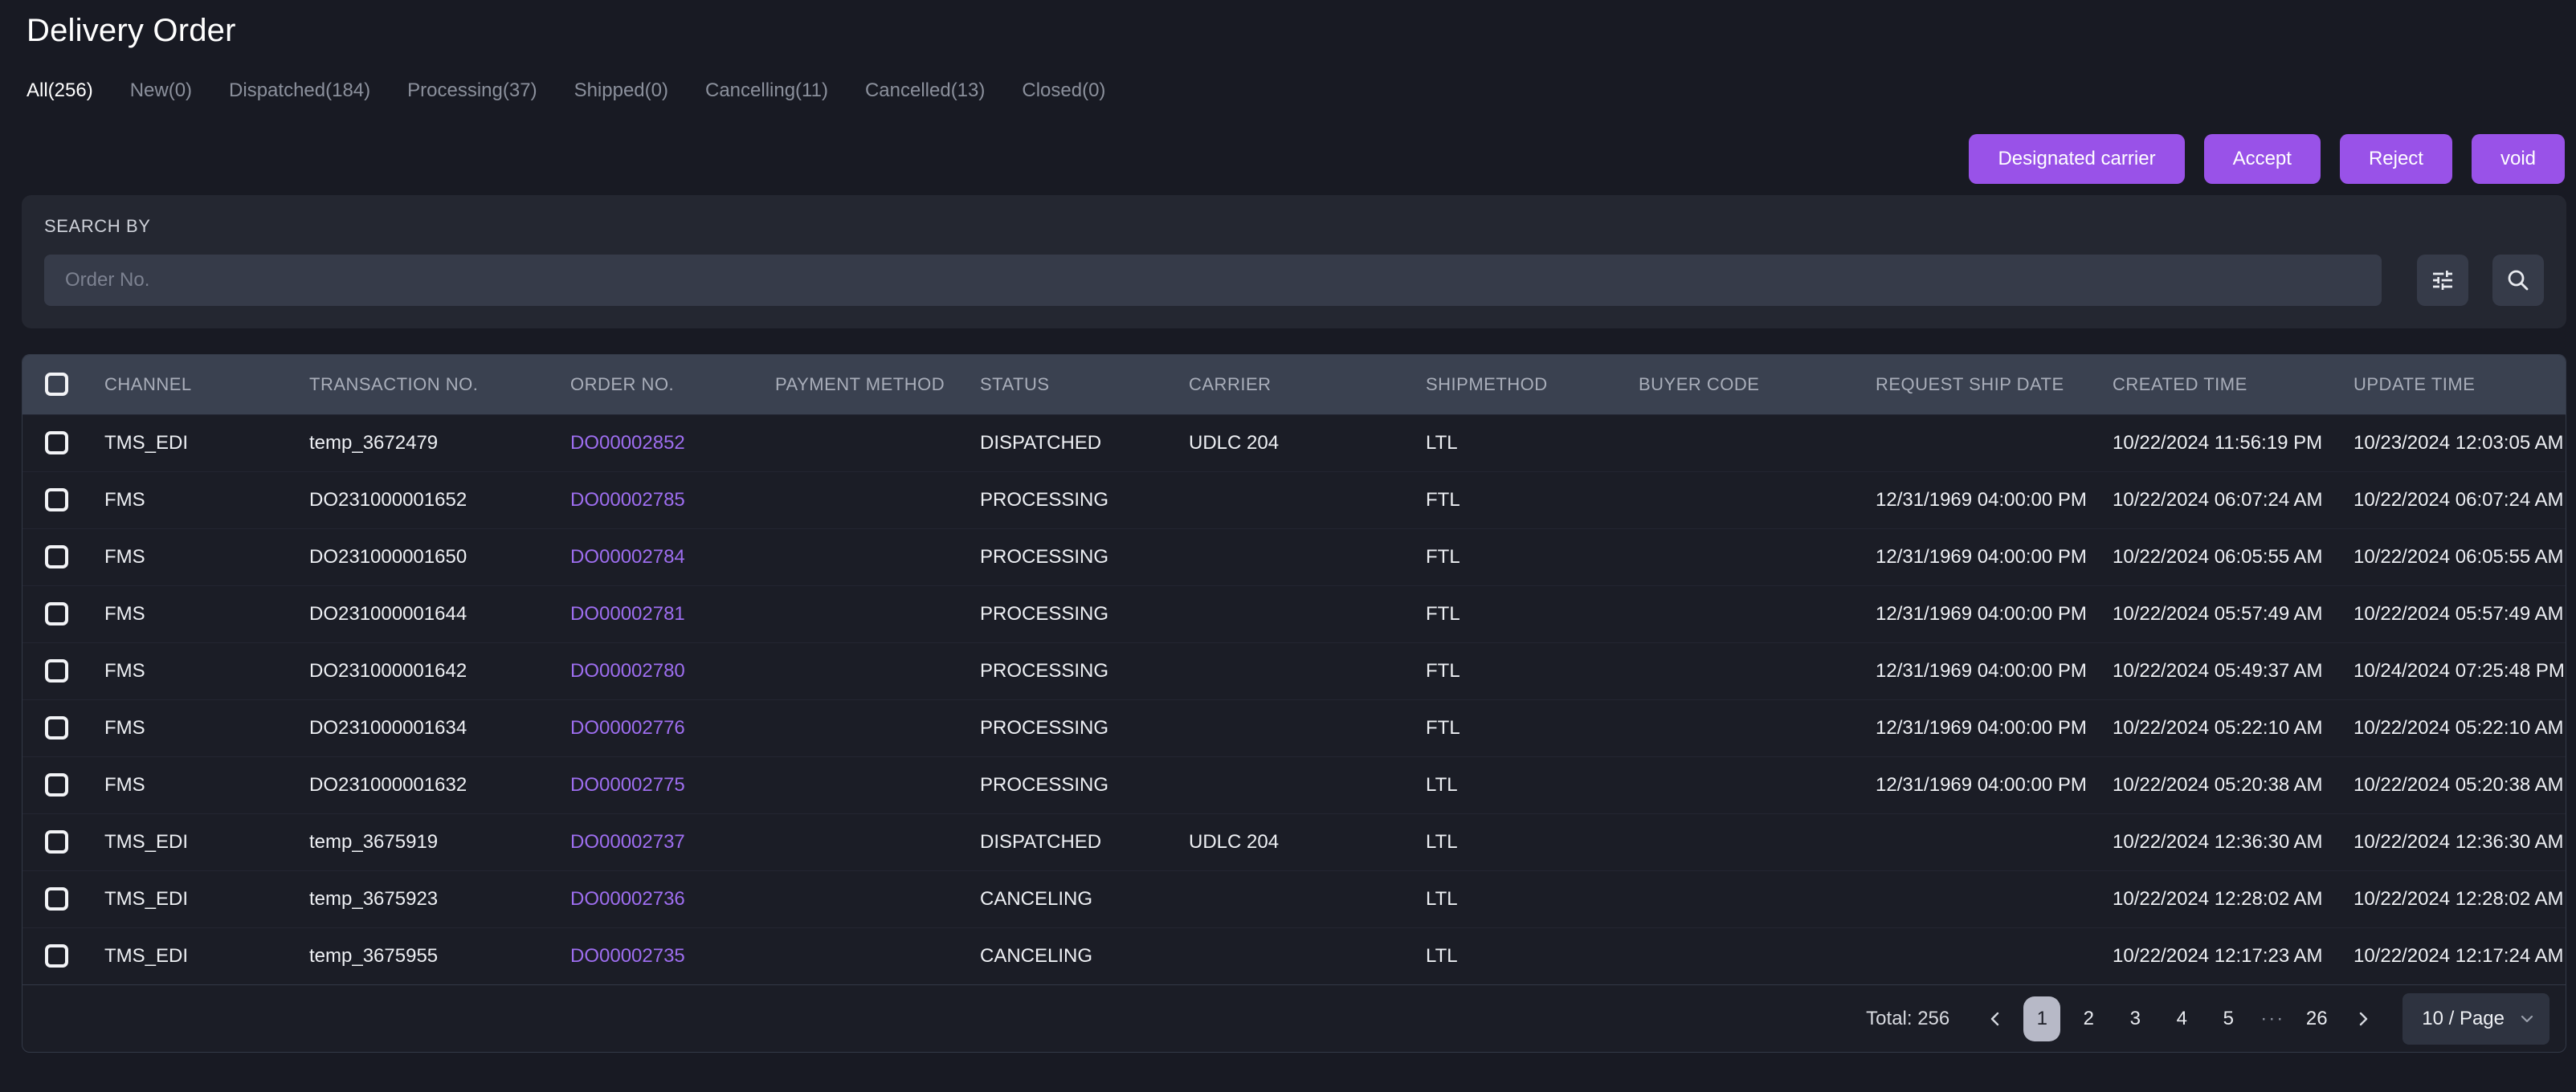  Describe the element at coordinates (1294, 1018) in the screenshot. I see `pagination-bar: Total: 256 1 2 3 4 5 ··· 26 10 / Page` at that location.